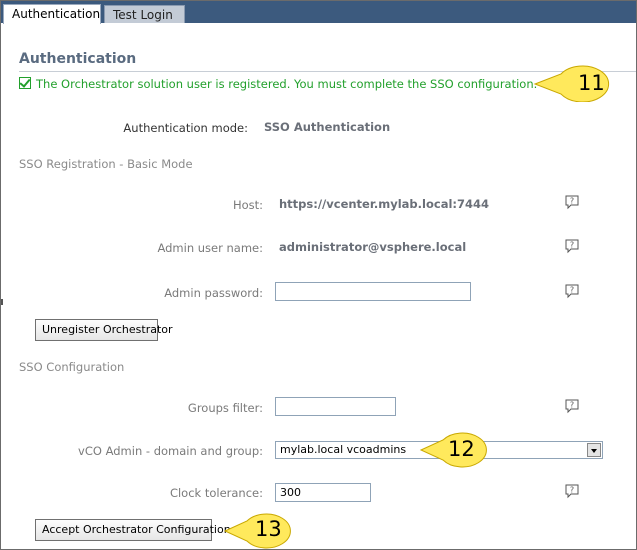 This screenshot has width=637, height=550. What do you see at coordinates (594, 450) in the screenshot?
I see `chevron-down-icon` at bounding box center [594, 450].